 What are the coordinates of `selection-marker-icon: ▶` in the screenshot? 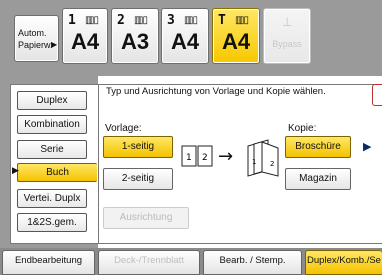 It's located at (15, 171).